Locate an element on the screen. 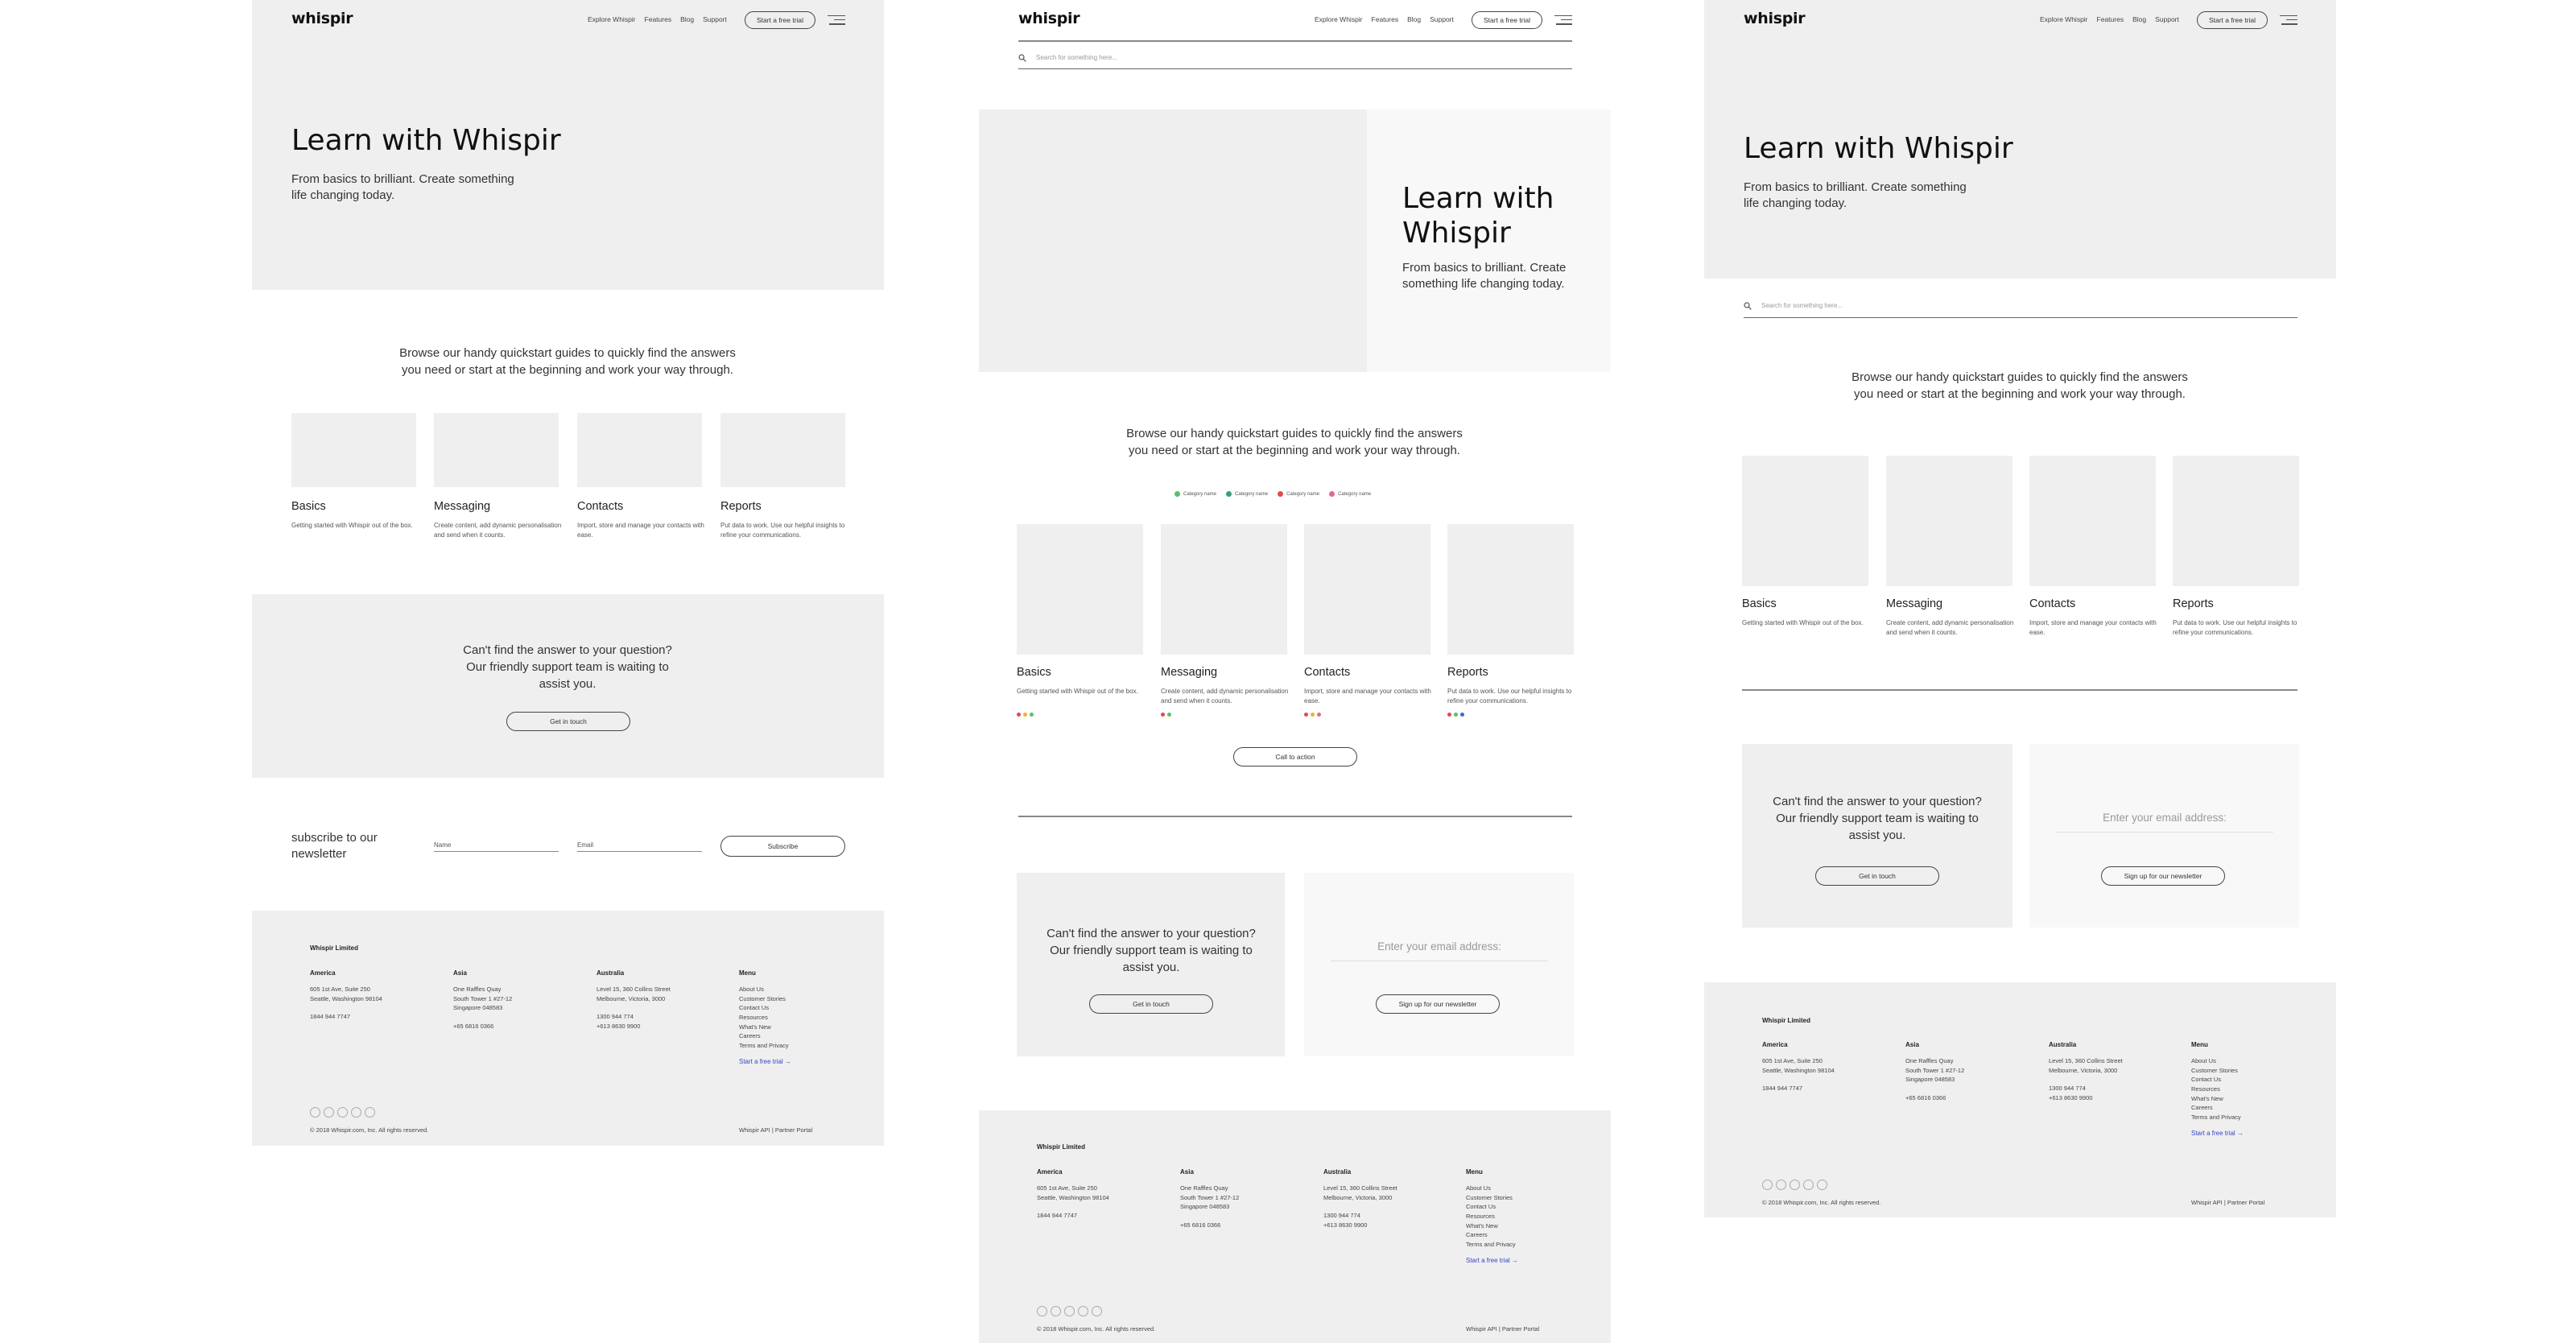  call-to-action-button: Call to action is located at coordinates (1295, 757).